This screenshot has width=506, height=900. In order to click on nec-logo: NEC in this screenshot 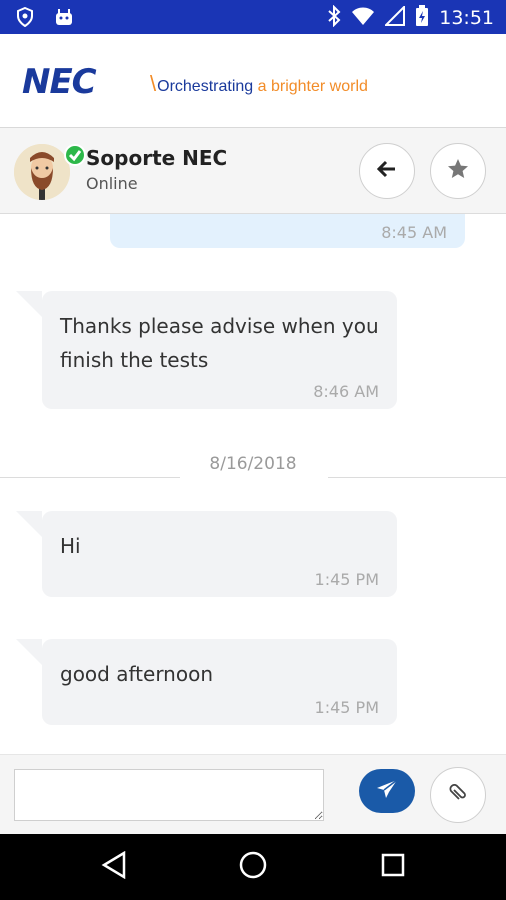, I will do `click(59, 82)`.